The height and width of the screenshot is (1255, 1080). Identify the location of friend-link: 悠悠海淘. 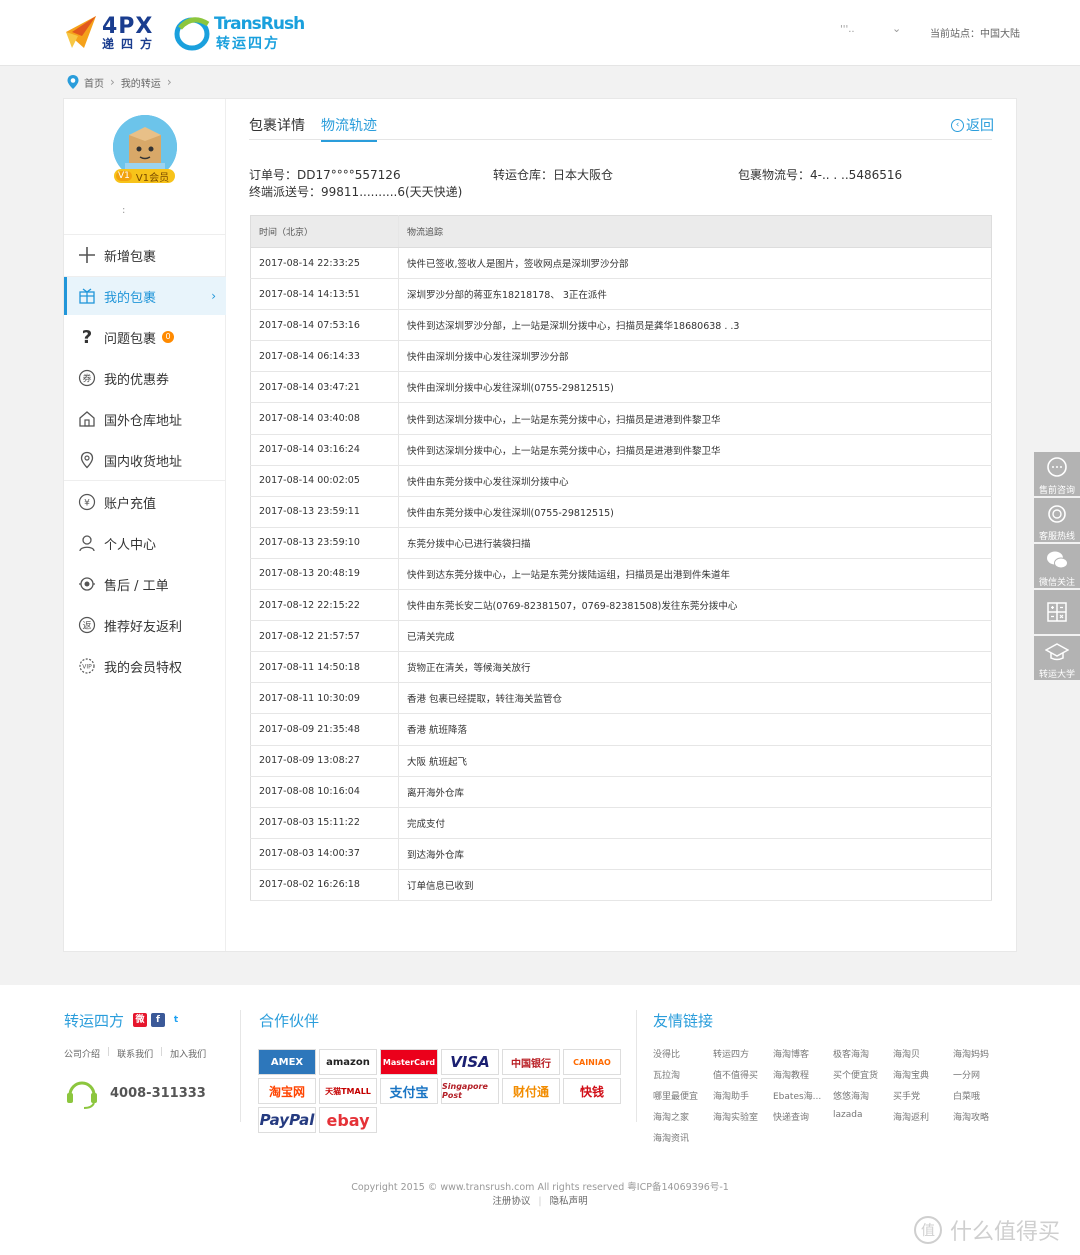
(863, 1095).